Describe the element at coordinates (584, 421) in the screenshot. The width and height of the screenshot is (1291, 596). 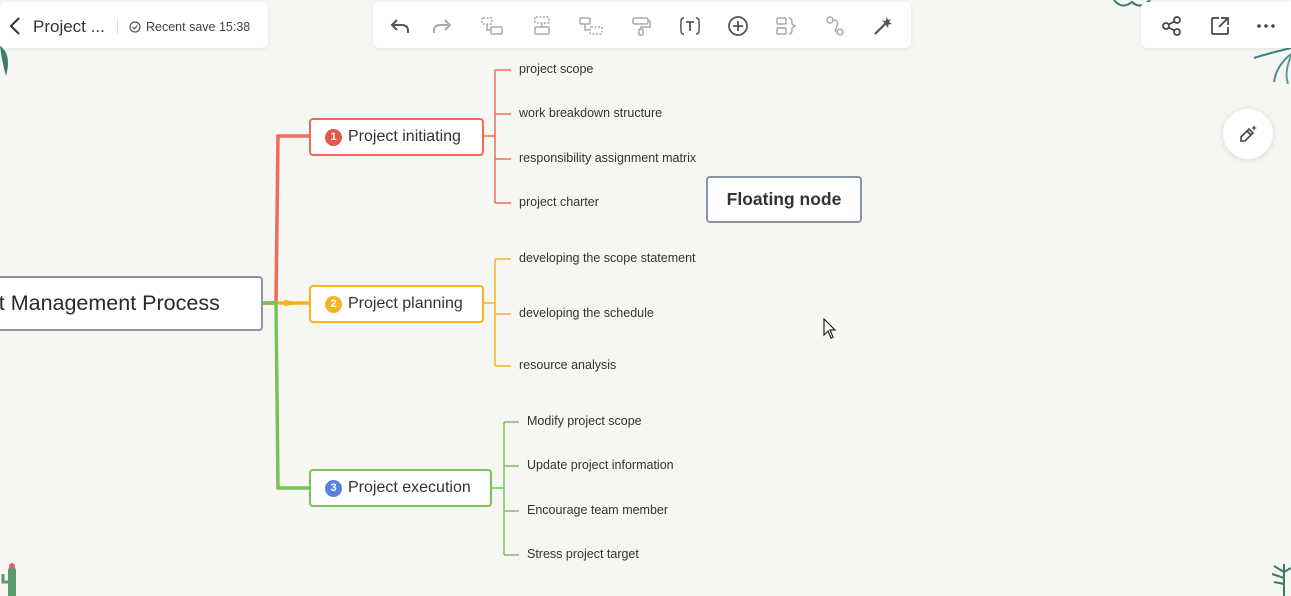
I see `subtopic: Modify project scope` at that location.